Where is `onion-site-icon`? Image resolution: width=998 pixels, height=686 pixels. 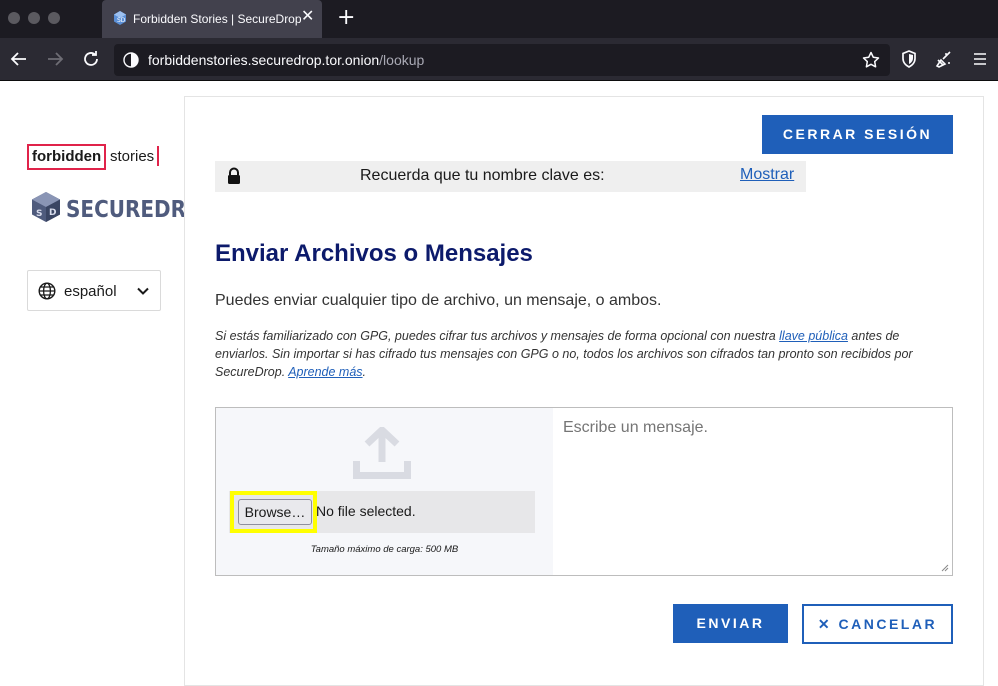 onion-site-icon is located at coordinates (131, 60).